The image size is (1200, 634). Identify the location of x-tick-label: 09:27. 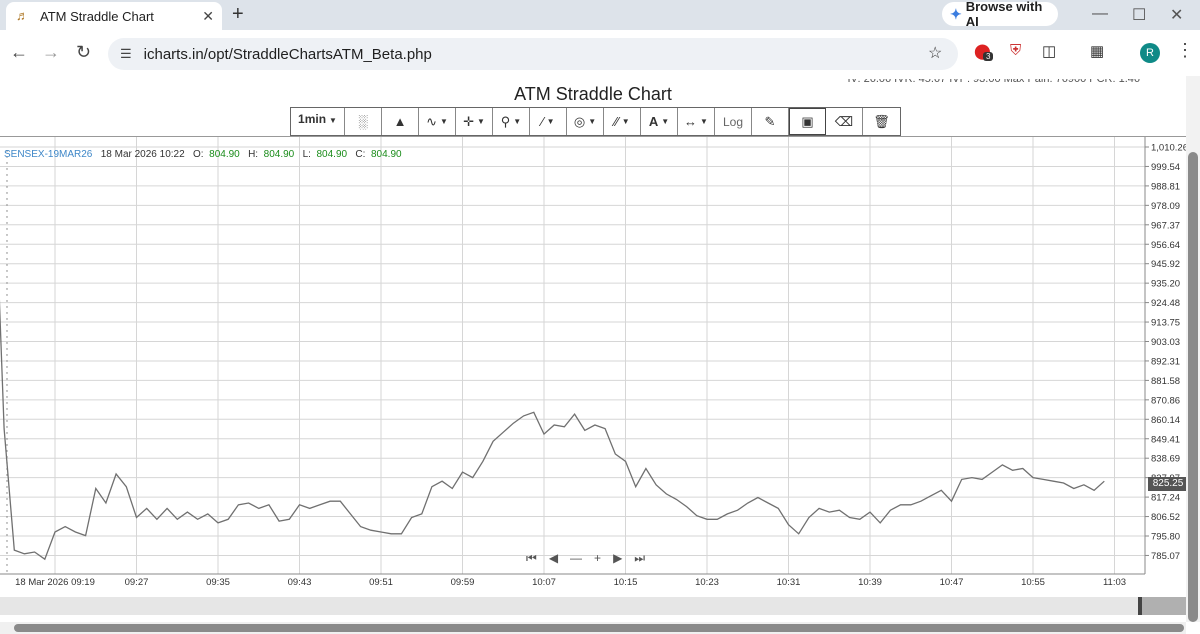
(137, 582).